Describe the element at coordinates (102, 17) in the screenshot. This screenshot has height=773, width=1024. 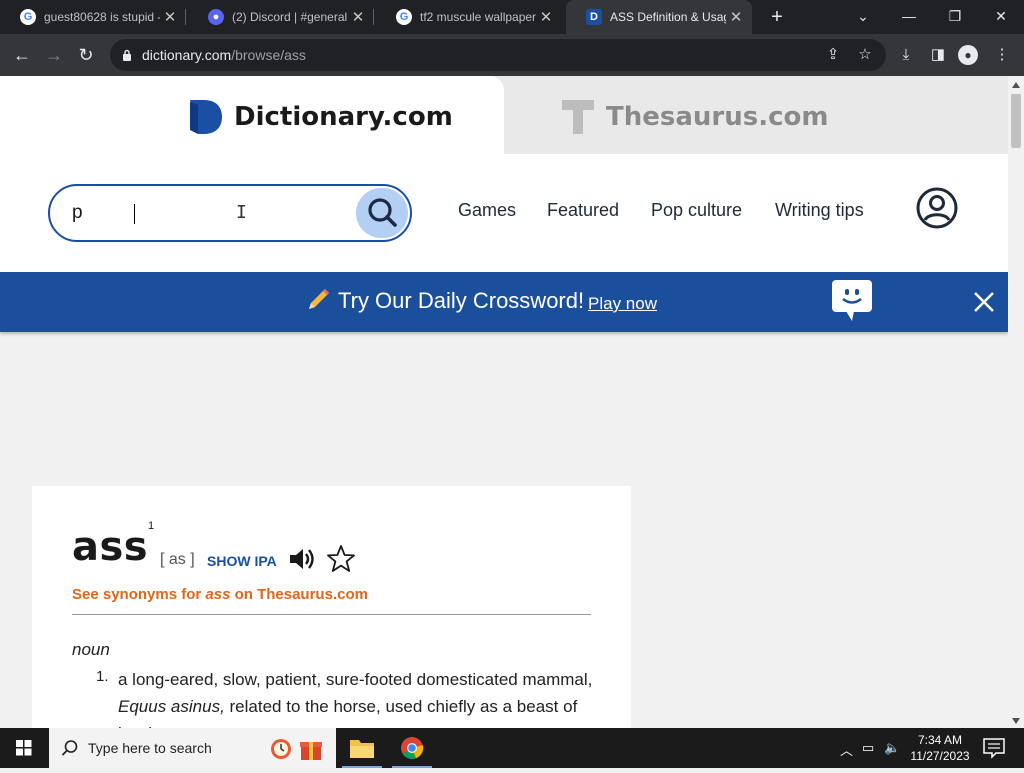
I see `tab-title: guest80628 is stupid -` at that location.